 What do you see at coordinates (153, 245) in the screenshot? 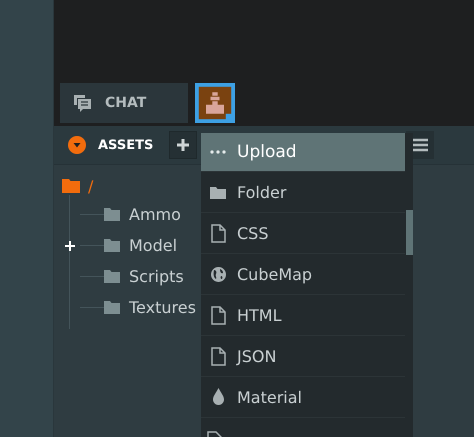
I see `tree-item: Model` at bounding box center [153, 245].